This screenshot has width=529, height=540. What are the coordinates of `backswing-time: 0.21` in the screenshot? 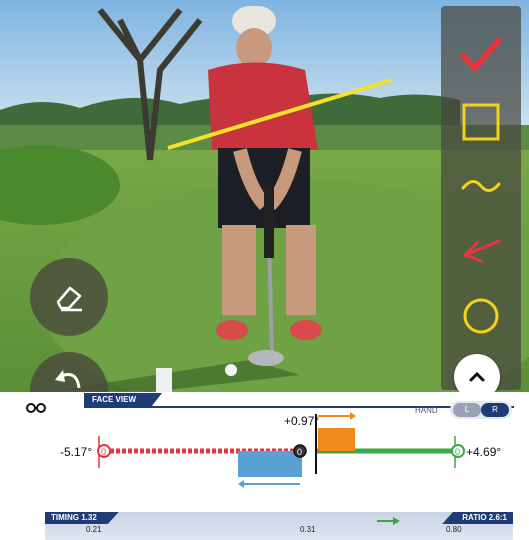 It's located at (94, 529).